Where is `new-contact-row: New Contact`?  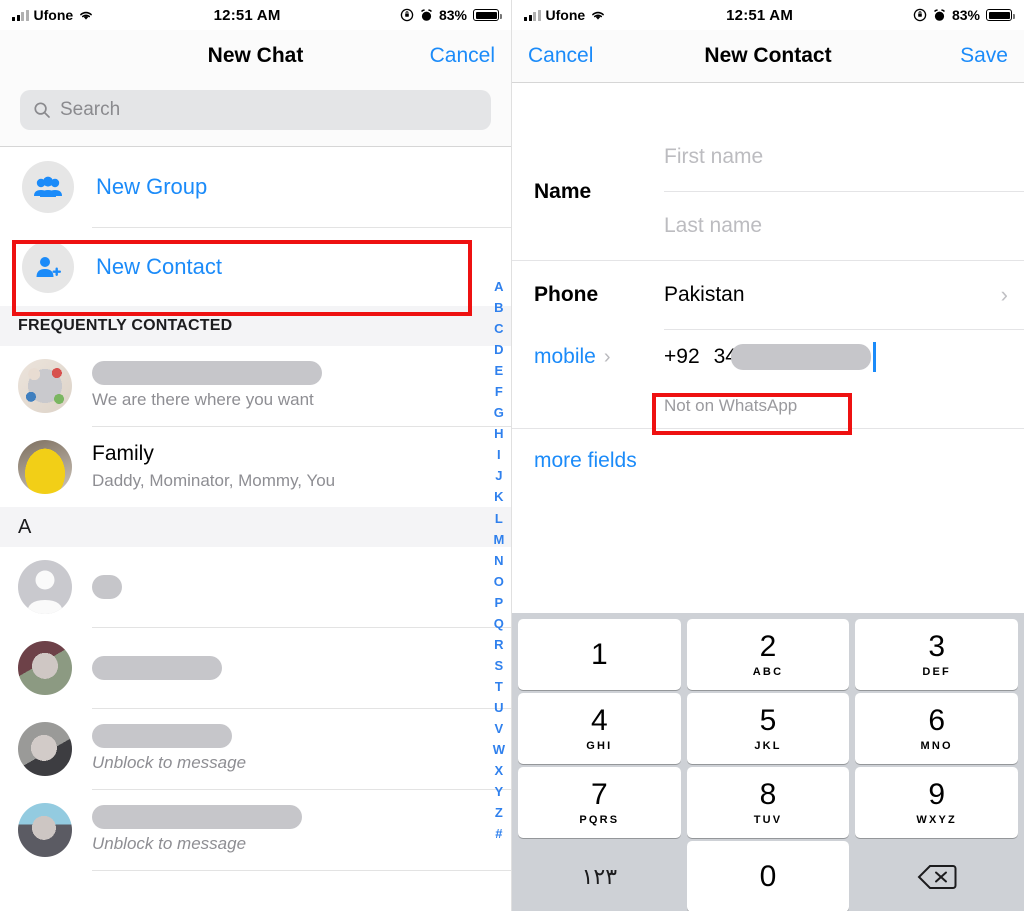 new-contact-row: New Contact is located at coordinates (255, 267).